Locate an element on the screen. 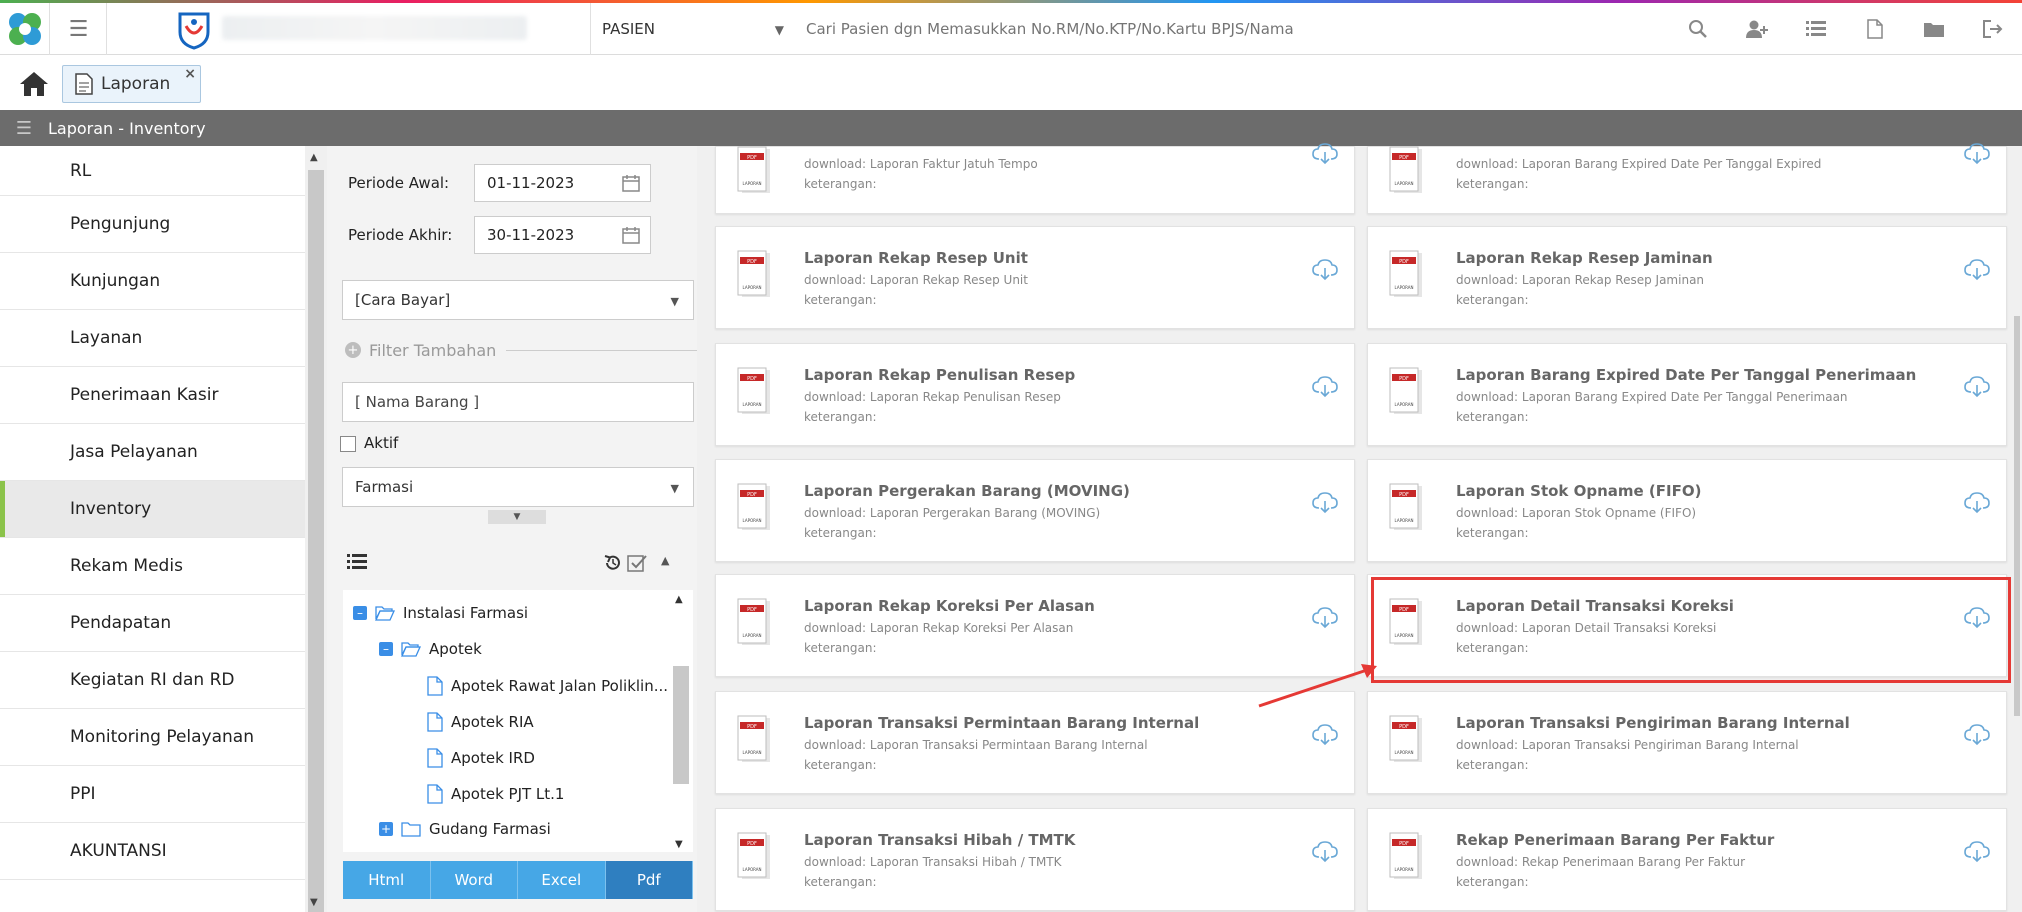 Image resolution: width=2022 pixels, height=912 pixels. report-title: Laporan Pergerakan Barang (MOVING) is located at coordinates (967, 491).